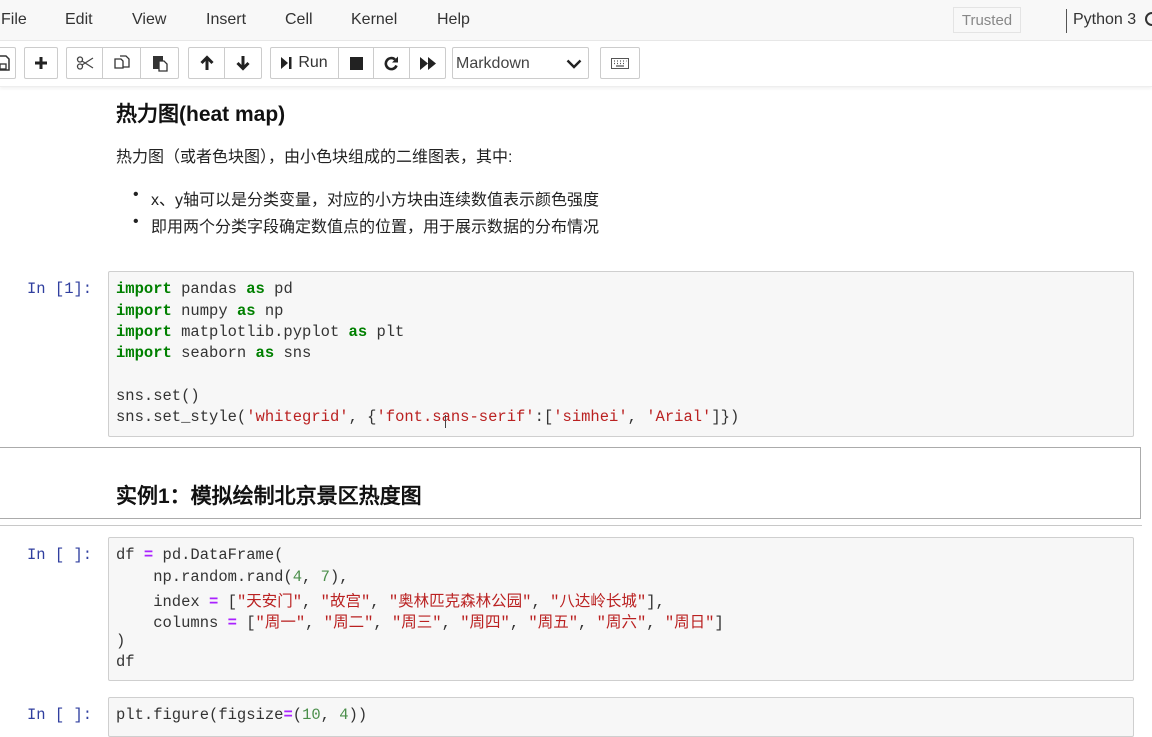 This screenshot has width=1152, height=737. Describe the element at coordinates (493, 63) in the screenshot. I see `cell-type-value: Markdown` at that location.